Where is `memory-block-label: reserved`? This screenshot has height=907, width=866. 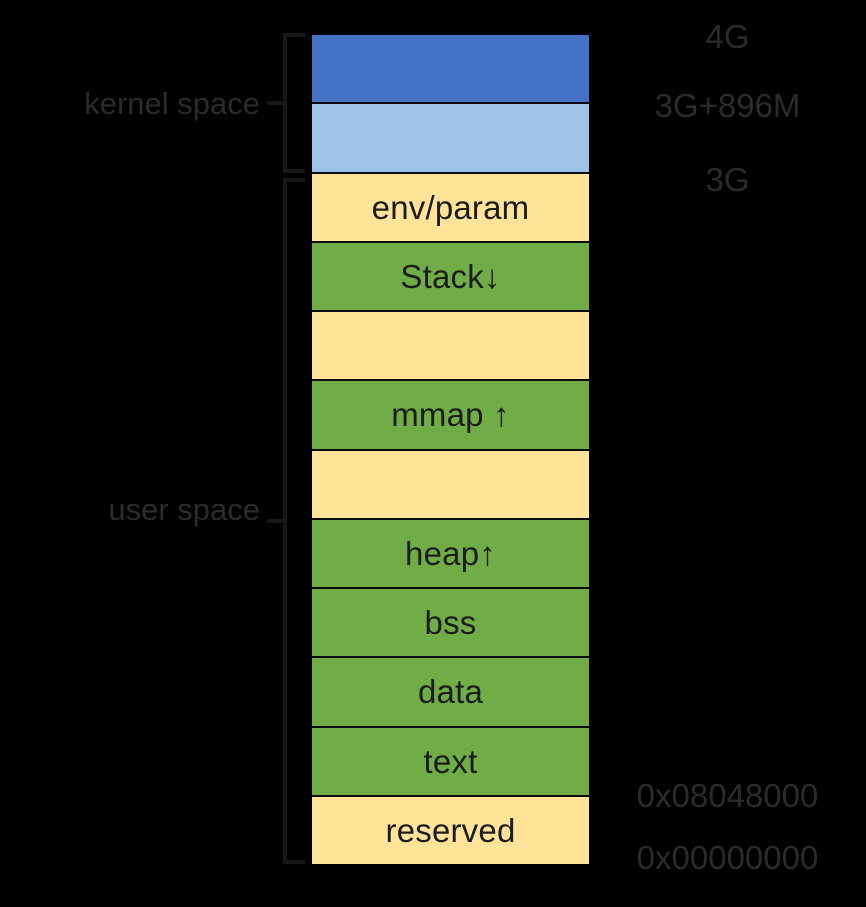 memory-block-label: reserved is located at coordinates (450, 830).